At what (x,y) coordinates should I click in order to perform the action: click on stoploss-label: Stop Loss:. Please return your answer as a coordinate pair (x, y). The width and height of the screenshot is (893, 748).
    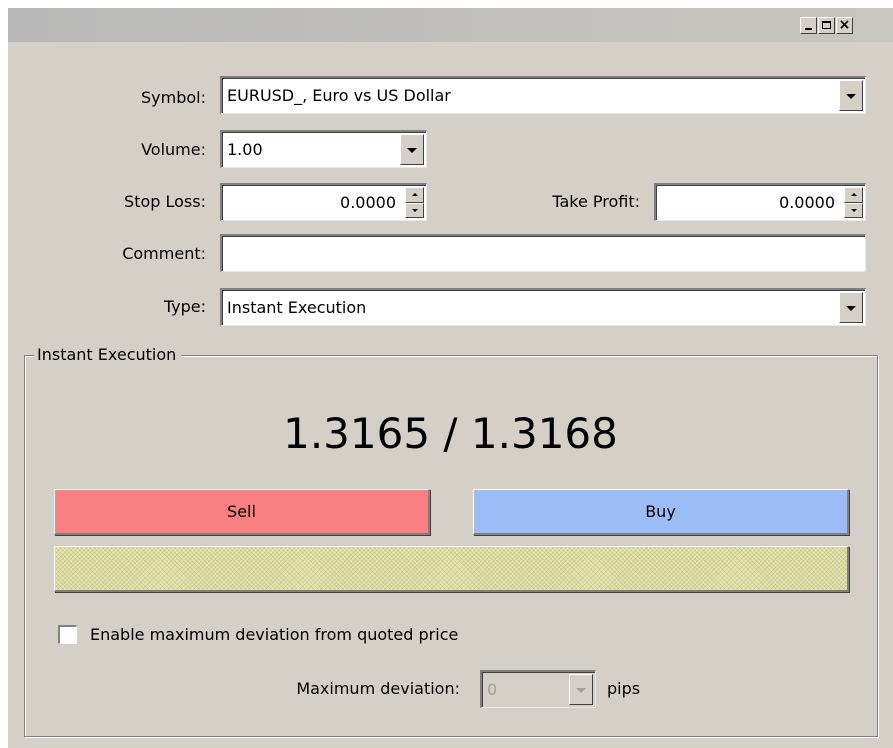
    Looking at the image, I should click on (165, 201).